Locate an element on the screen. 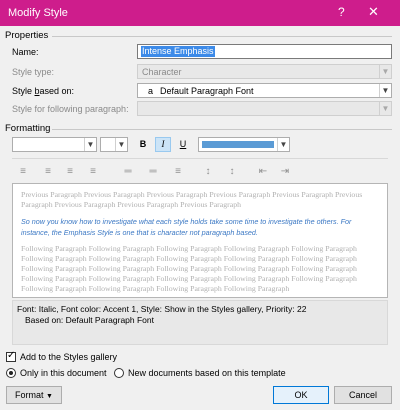  properties-section-label: Properties is located at coordinates (27, 35).